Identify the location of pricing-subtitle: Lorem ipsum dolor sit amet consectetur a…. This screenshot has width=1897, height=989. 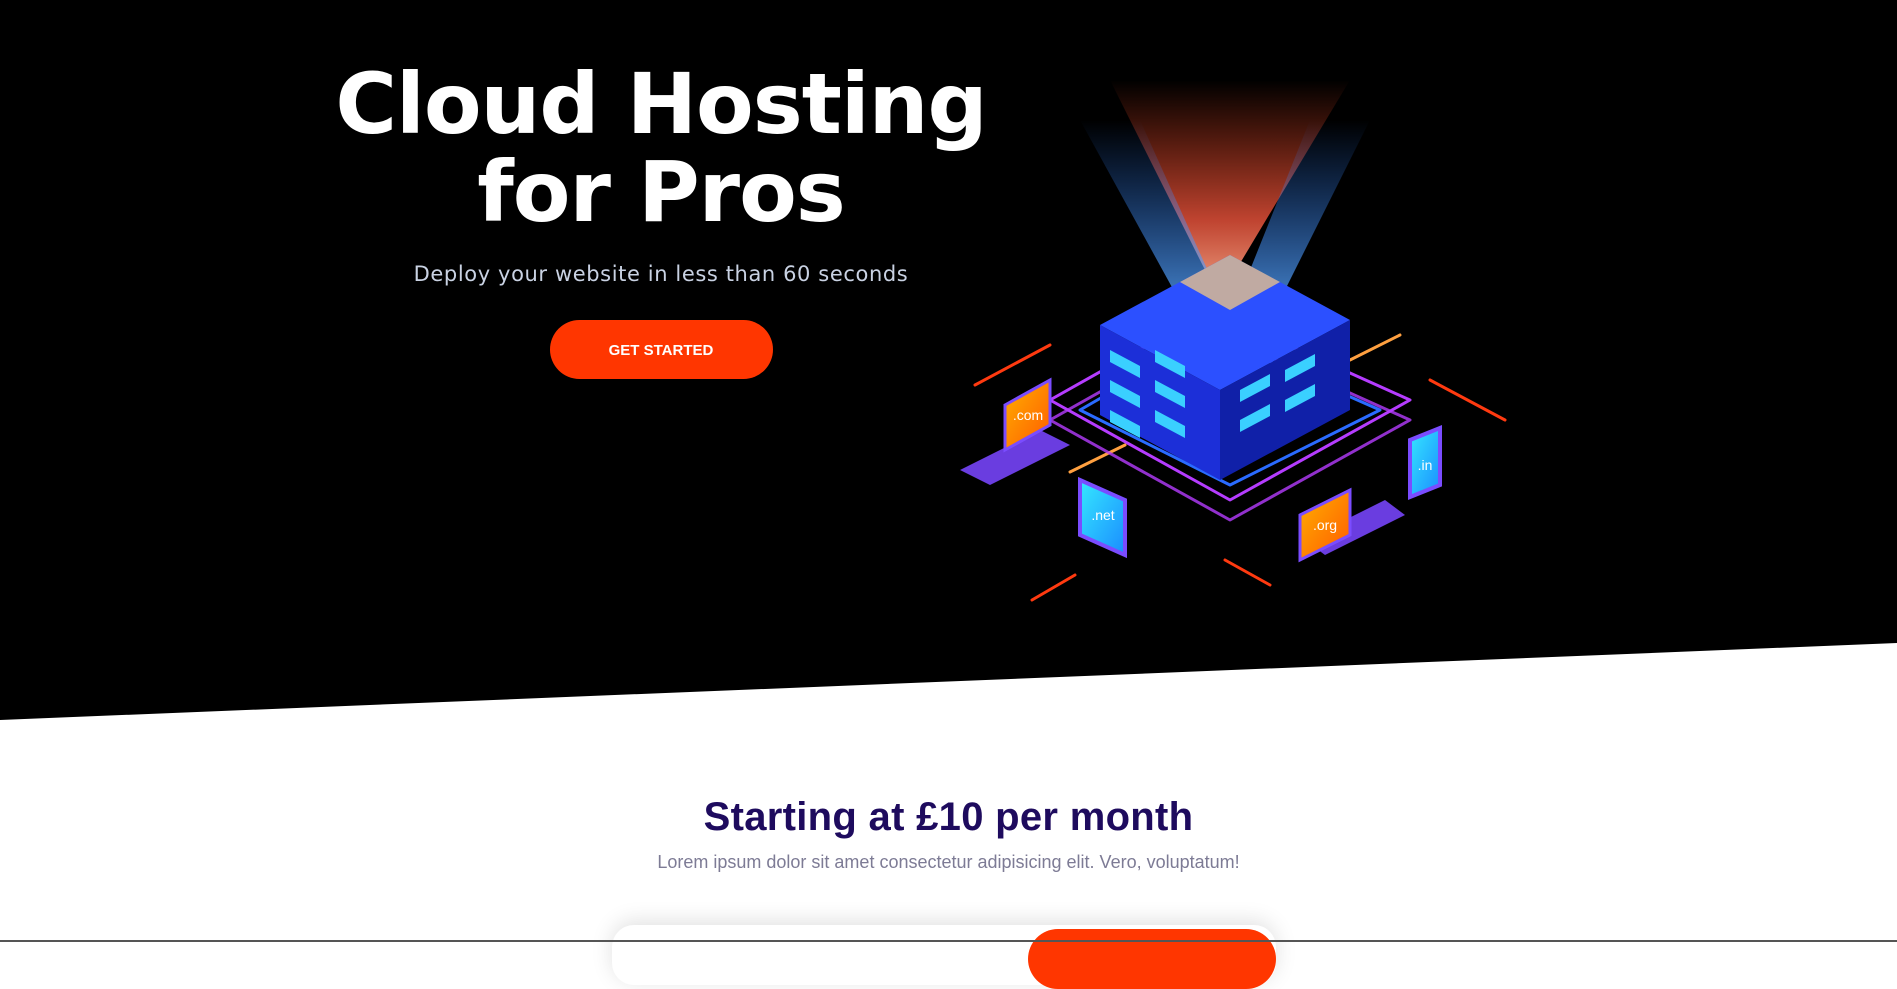
(948, 862).